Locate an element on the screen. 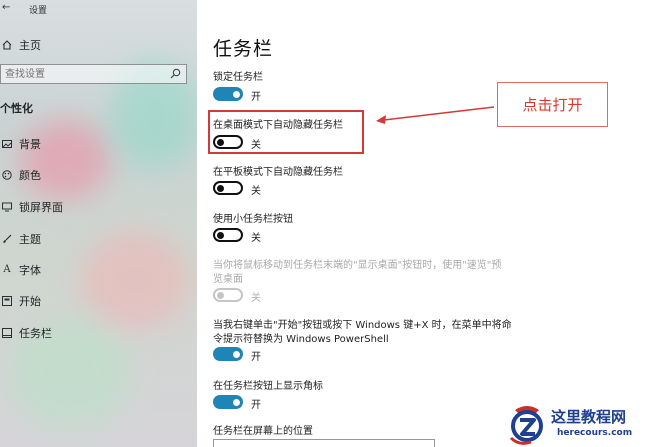 This screenshot has height=447, width=653. monitor-icon is located at coordinates (7, 207).